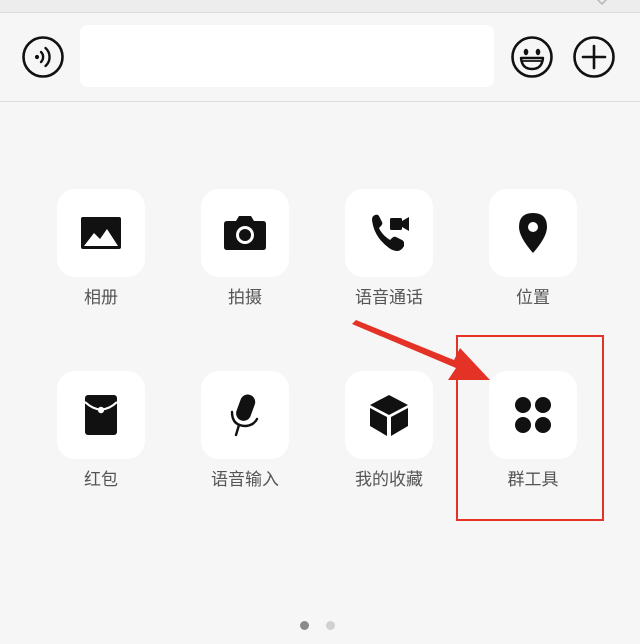  I want to click on chat-top-strip, so click(320, 6).